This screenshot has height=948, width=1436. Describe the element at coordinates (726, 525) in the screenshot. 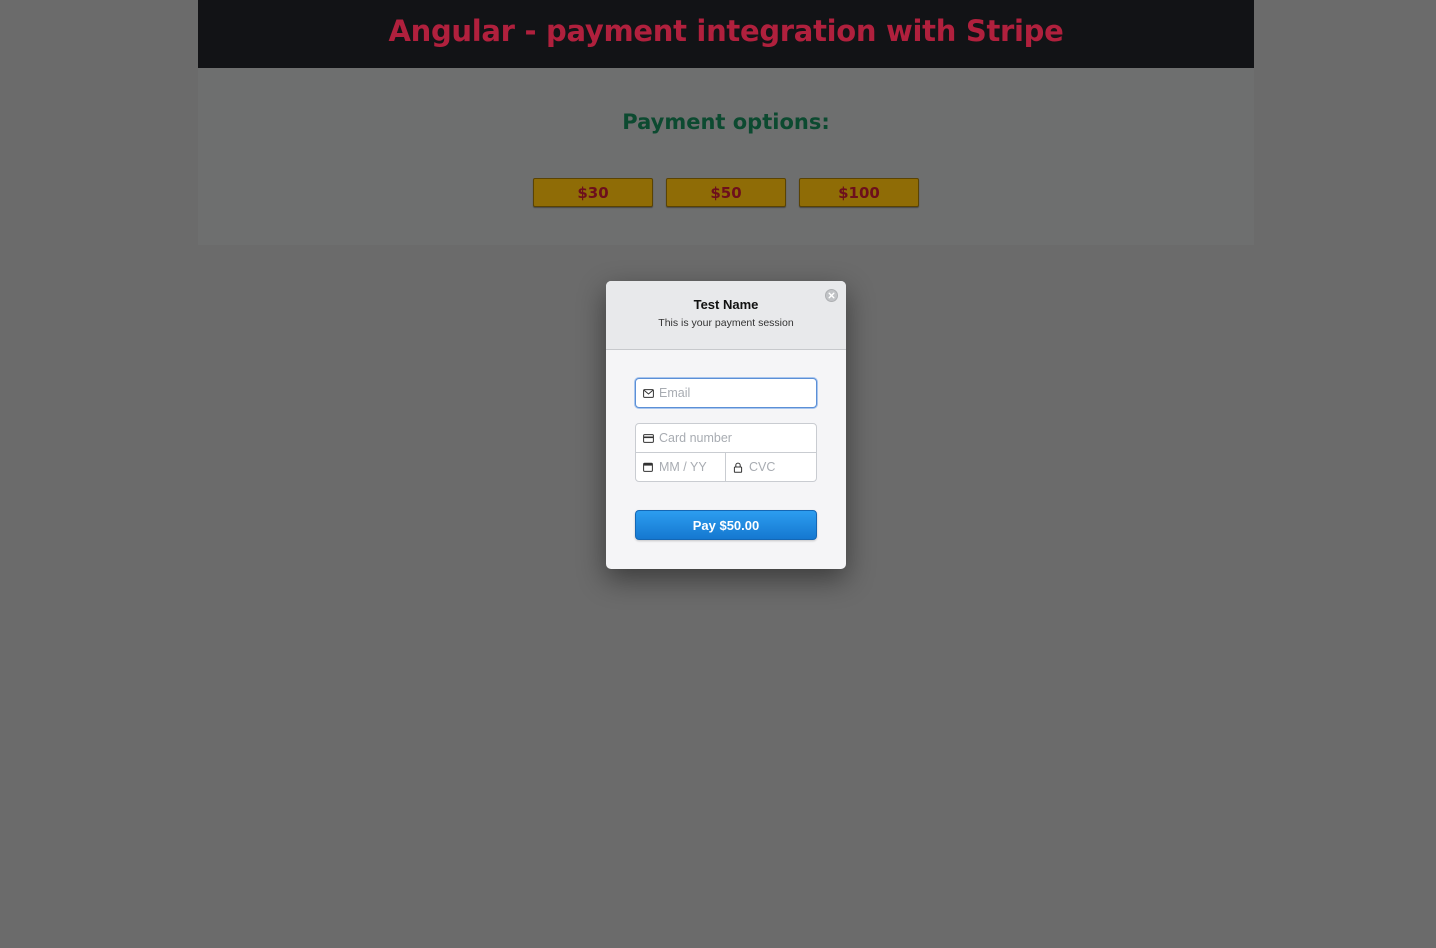

I see `pay-button: Pay $50.00` at that location.